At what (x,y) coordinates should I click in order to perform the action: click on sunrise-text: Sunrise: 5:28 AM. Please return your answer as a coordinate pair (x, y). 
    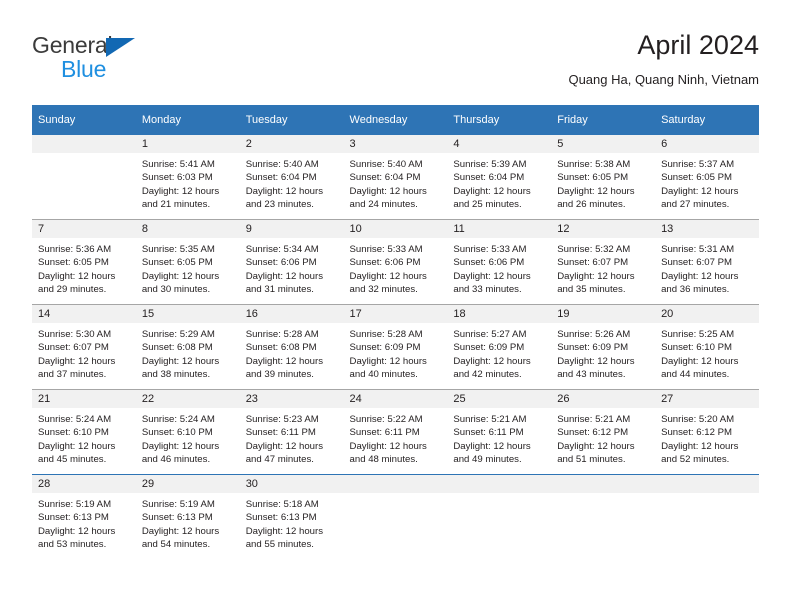
    Looking at the image, I should click on (386, 334).